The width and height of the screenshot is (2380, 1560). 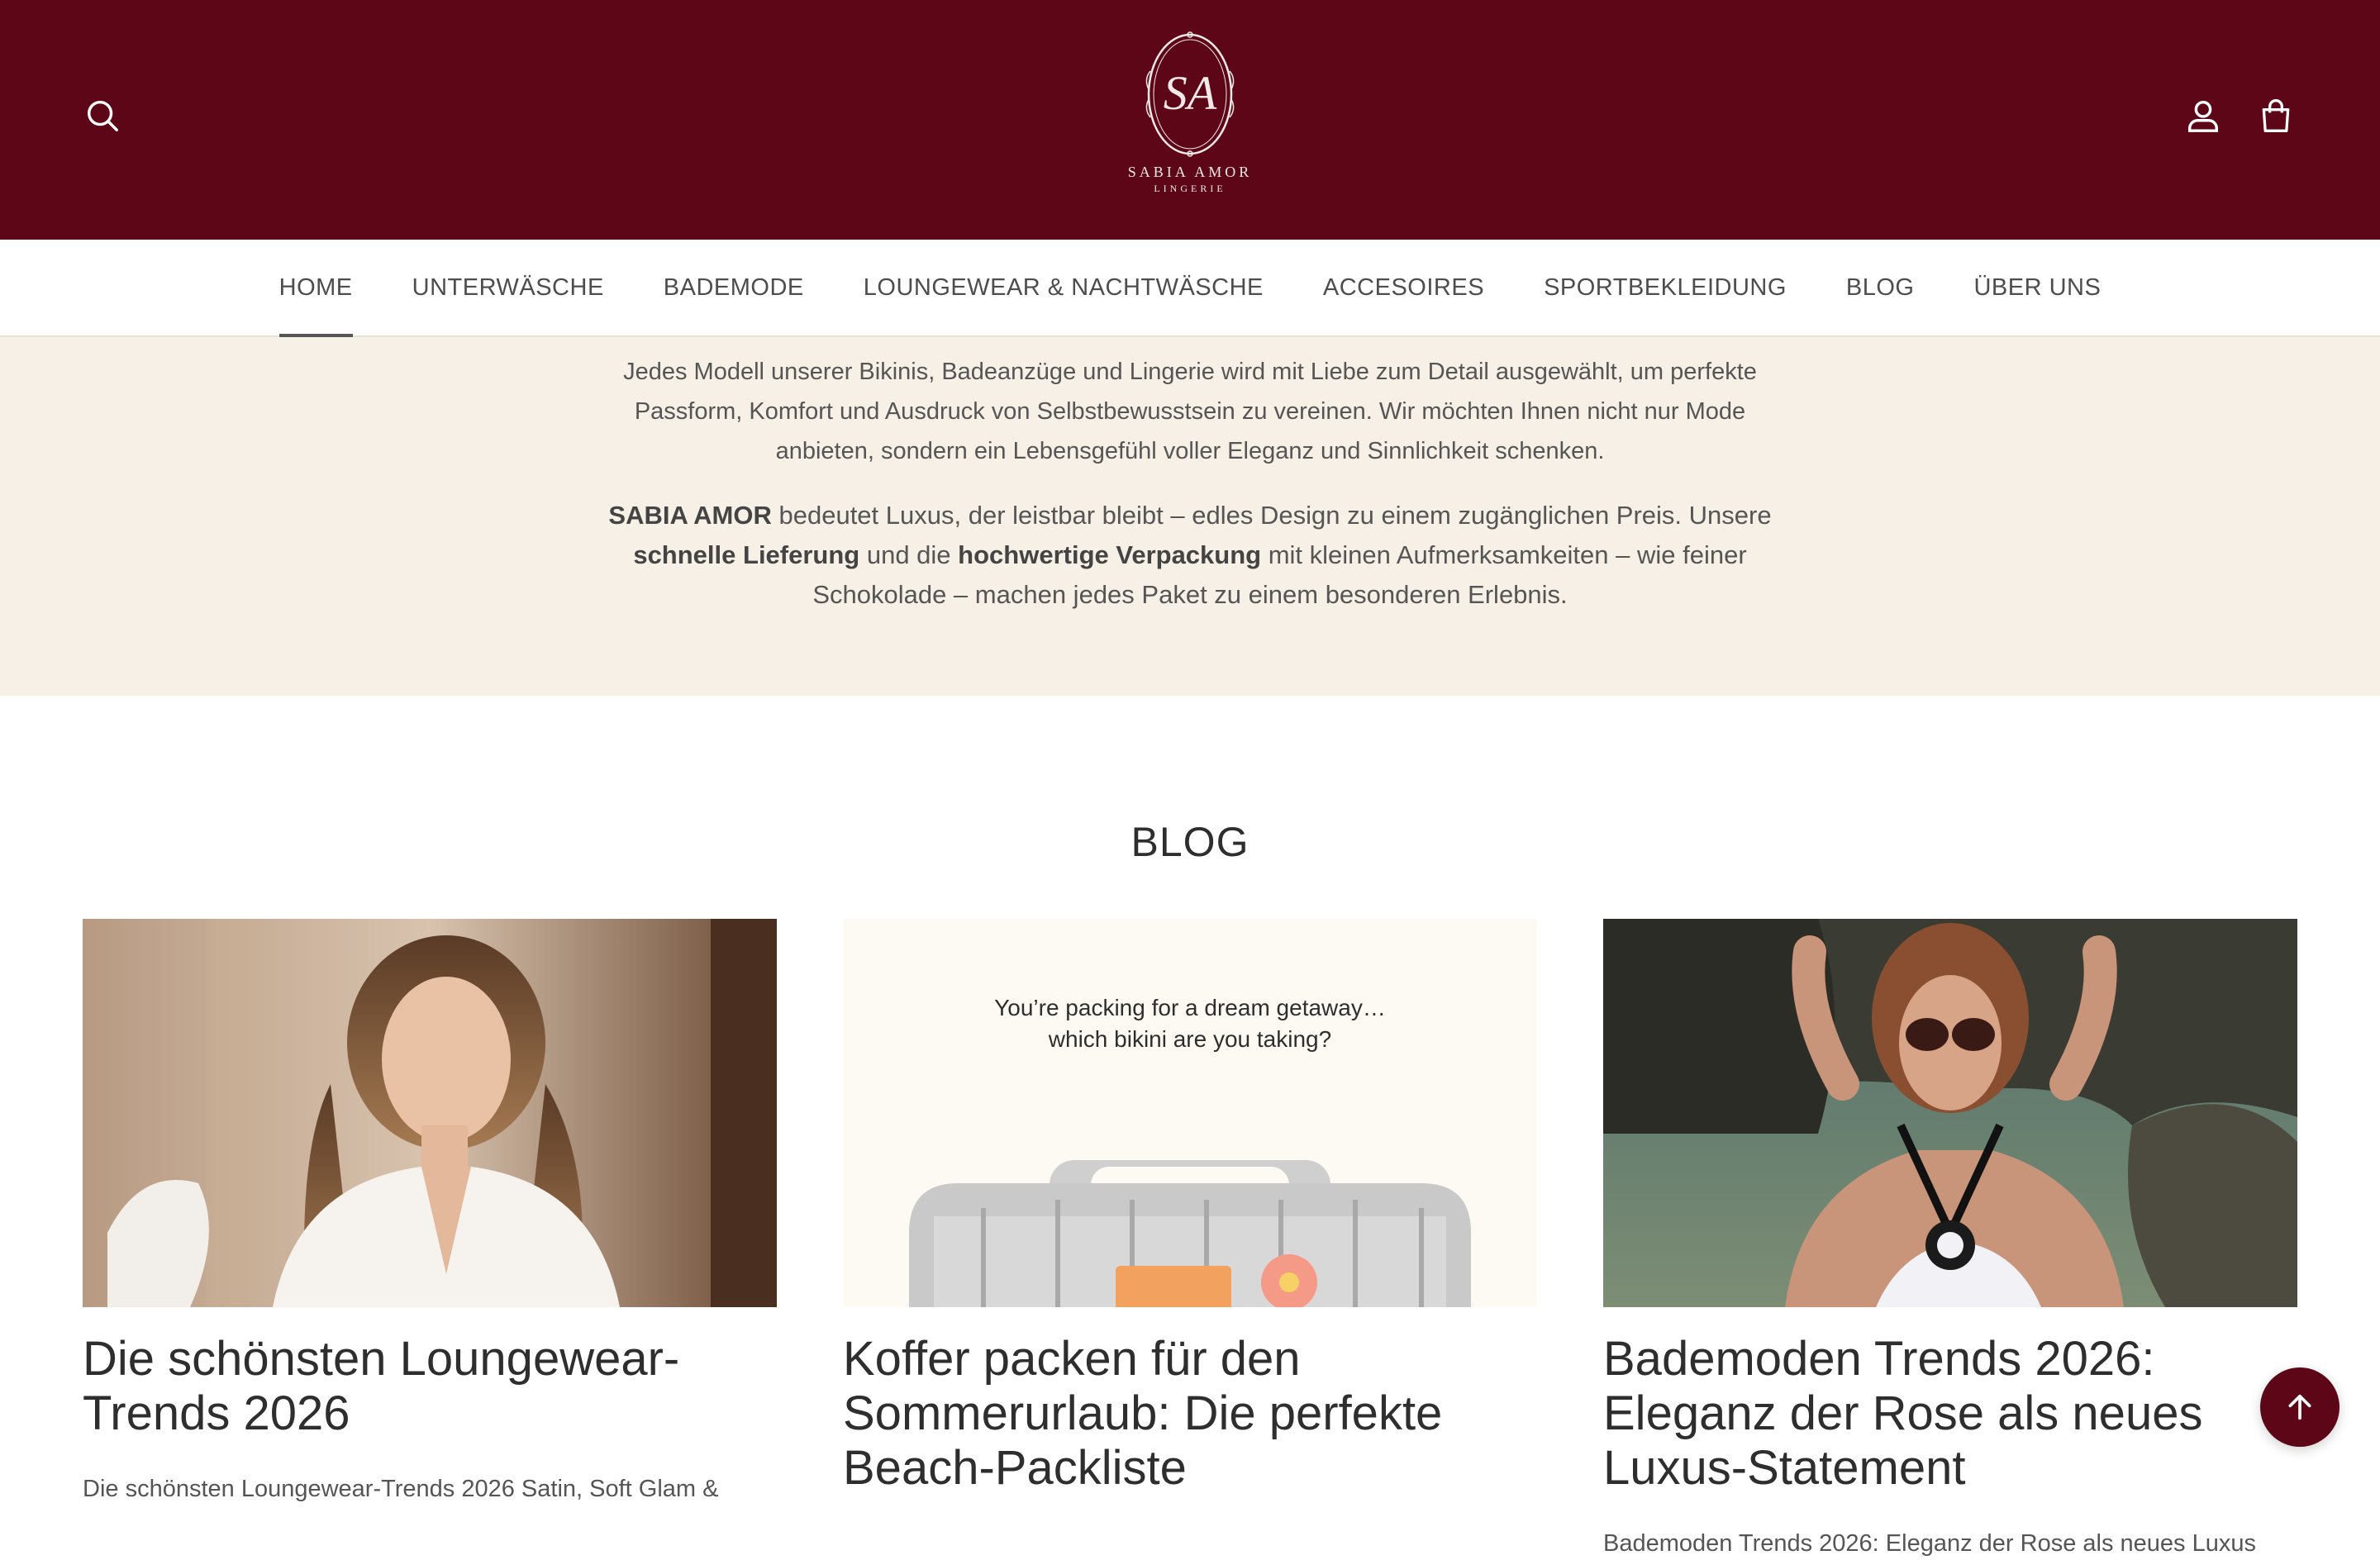 What do you see at coordinates (1880, 287) in the screenshot?
I see `nav-item-blog: BLOG` at bounding box center [1880, 287].